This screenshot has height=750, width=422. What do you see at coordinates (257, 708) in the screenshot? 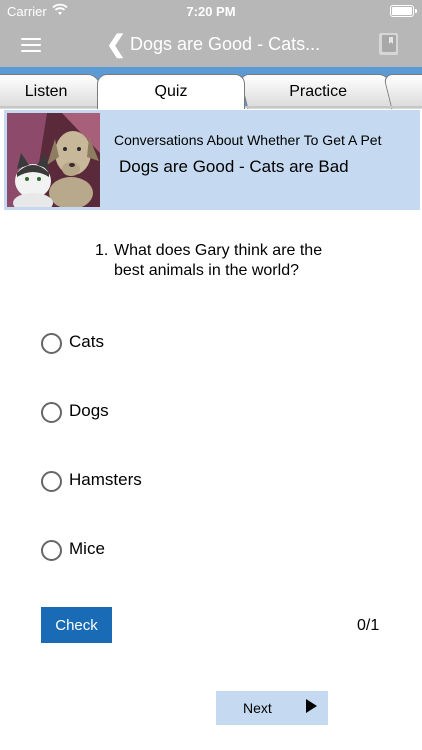
I see `next-button-label: Next` at bounding box center [257, 708].